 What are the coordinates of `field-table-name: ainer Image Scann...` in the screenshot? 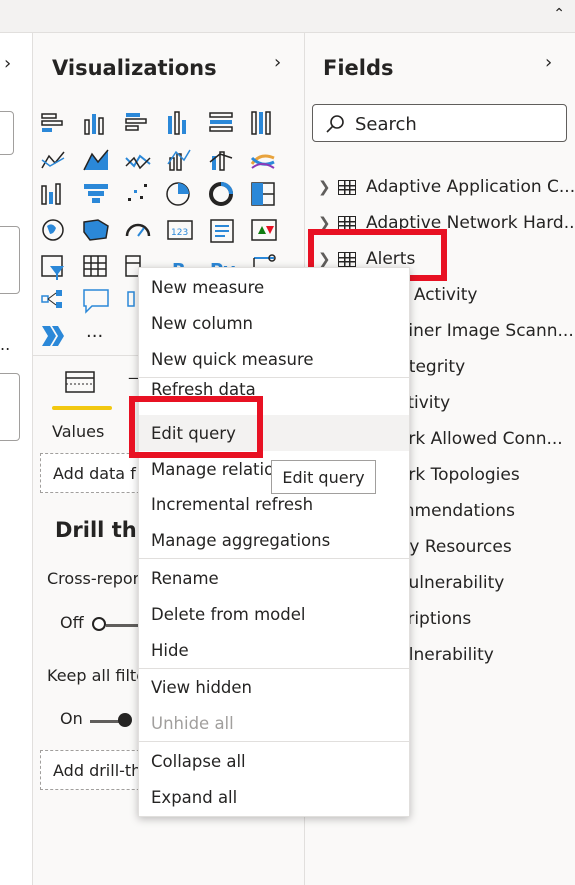 It's located at (486, 331).